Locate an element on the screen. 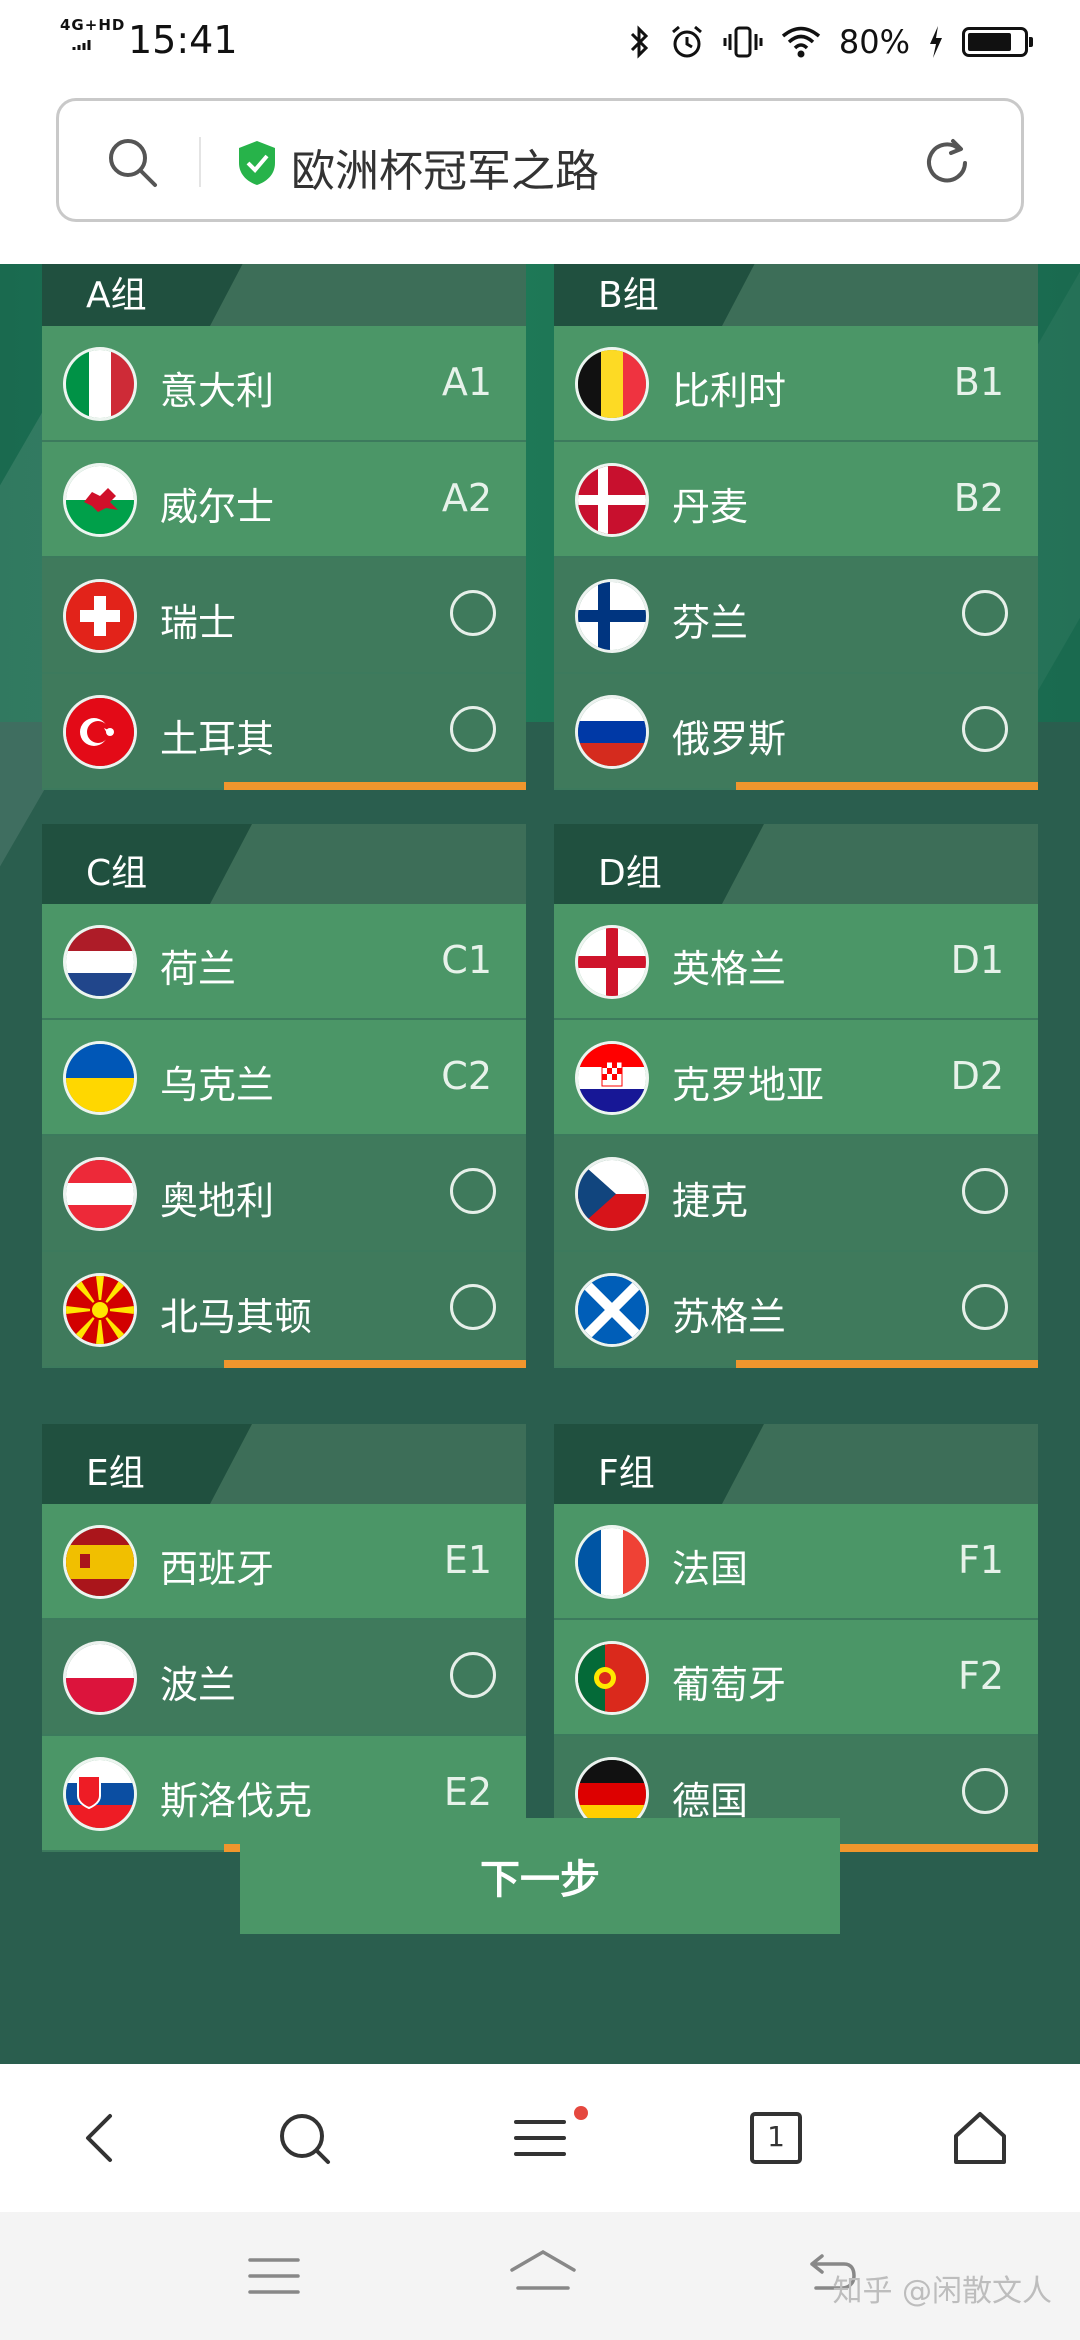 This screenshot has width=1080, height=2340. team-name: 法国 is located at coordinates (710, 1569).